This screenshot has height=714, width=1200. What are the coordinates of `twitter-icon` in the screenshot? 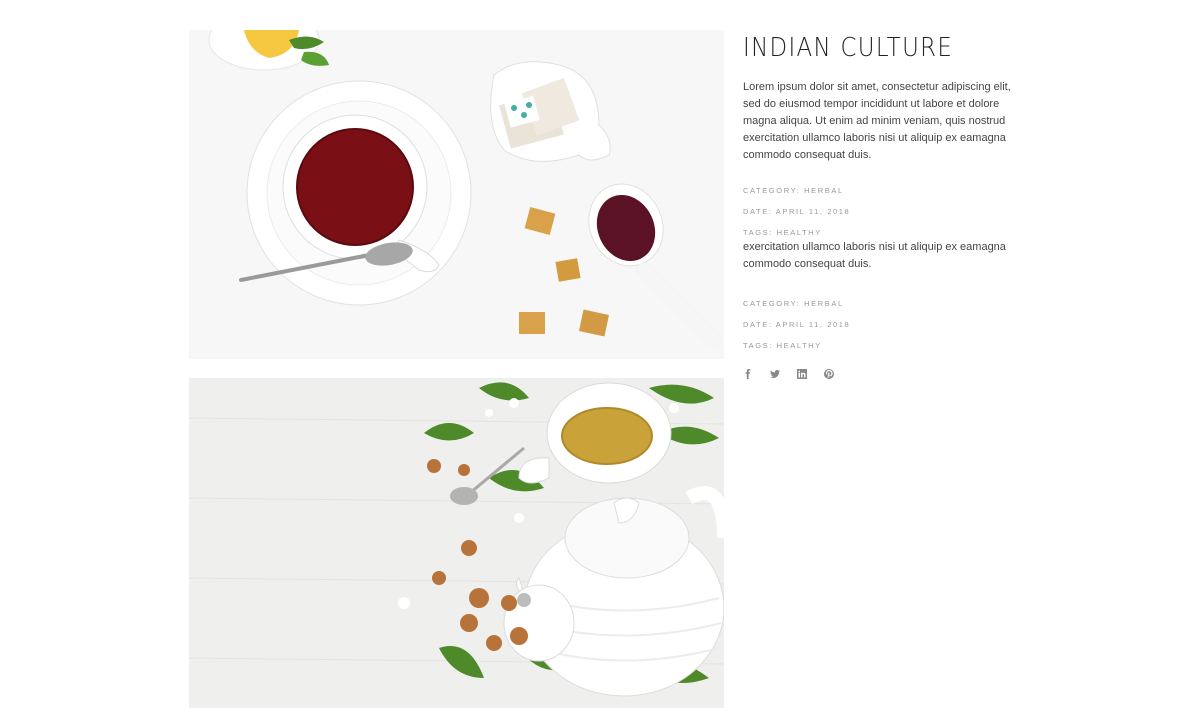 It's located at (775, 374).